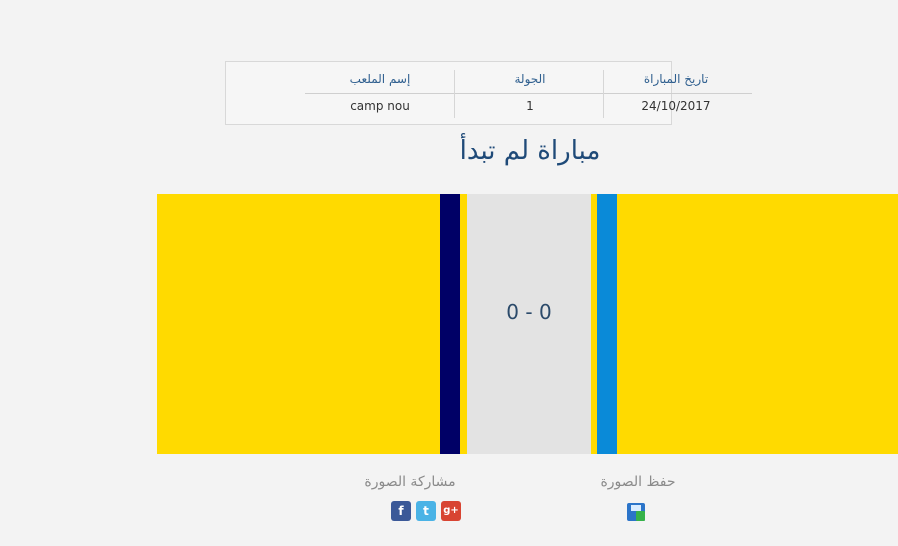 This screenshot has width=898, height=546. I want to click on header-date: تاريخ المباراة, so click(676, 79).